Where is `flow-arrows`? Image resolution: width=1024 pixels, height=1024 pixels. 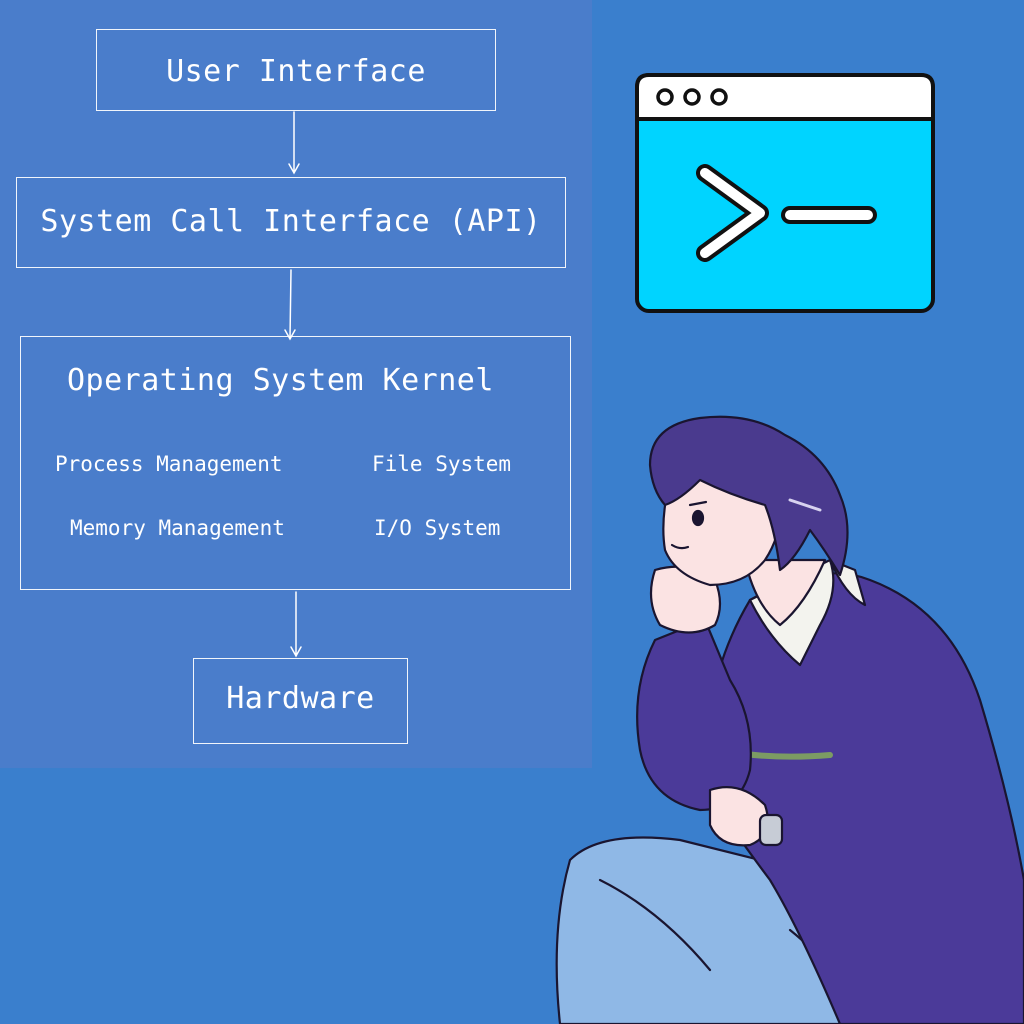 flow-arrows is located at coordinates (293, 384).